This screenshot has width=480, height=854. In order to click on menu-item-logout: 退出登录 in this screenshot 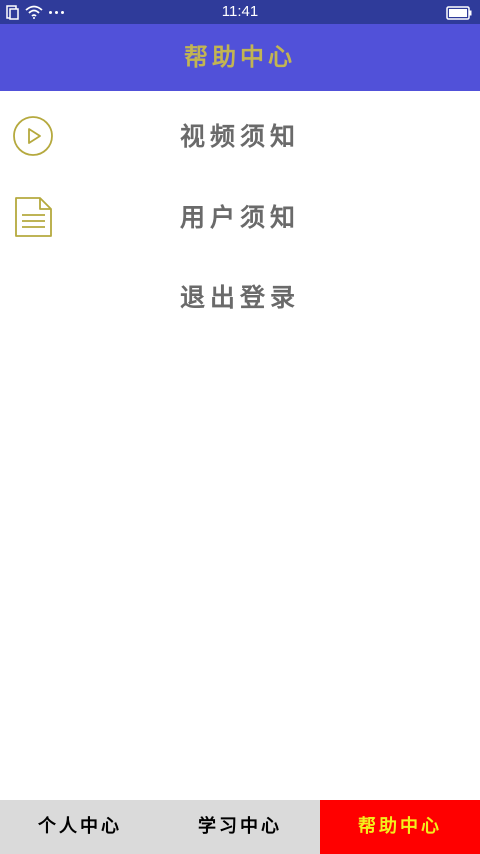, I will do `click(240, 298)`.